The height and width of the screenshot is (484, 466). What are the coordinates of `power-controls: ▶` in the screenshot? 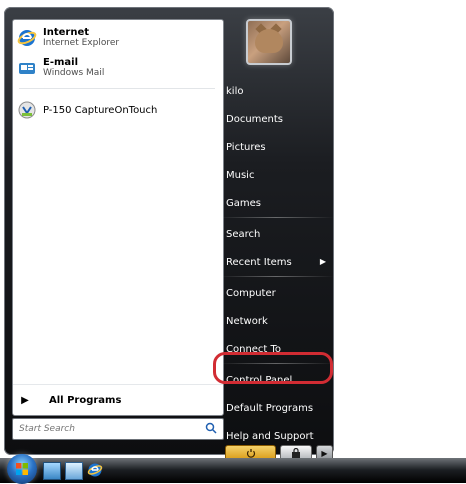 It's located at (279, 453).